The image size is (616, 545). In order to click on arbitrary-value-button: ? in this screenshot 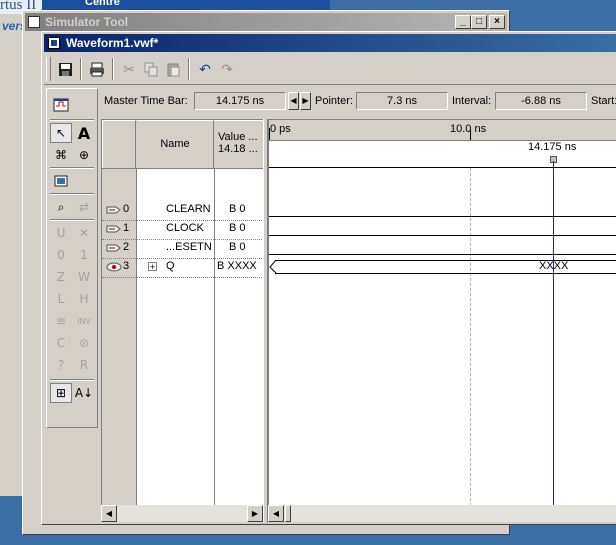, I will do `click(61, 365)`.